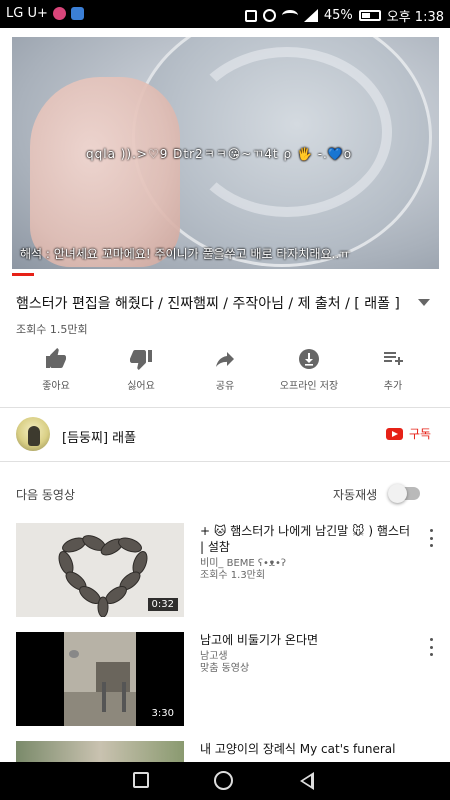  Describe the element at coordinates (309, 386) in the screenshot. I see `save-offline-label: 오프라인 저장` at that location.